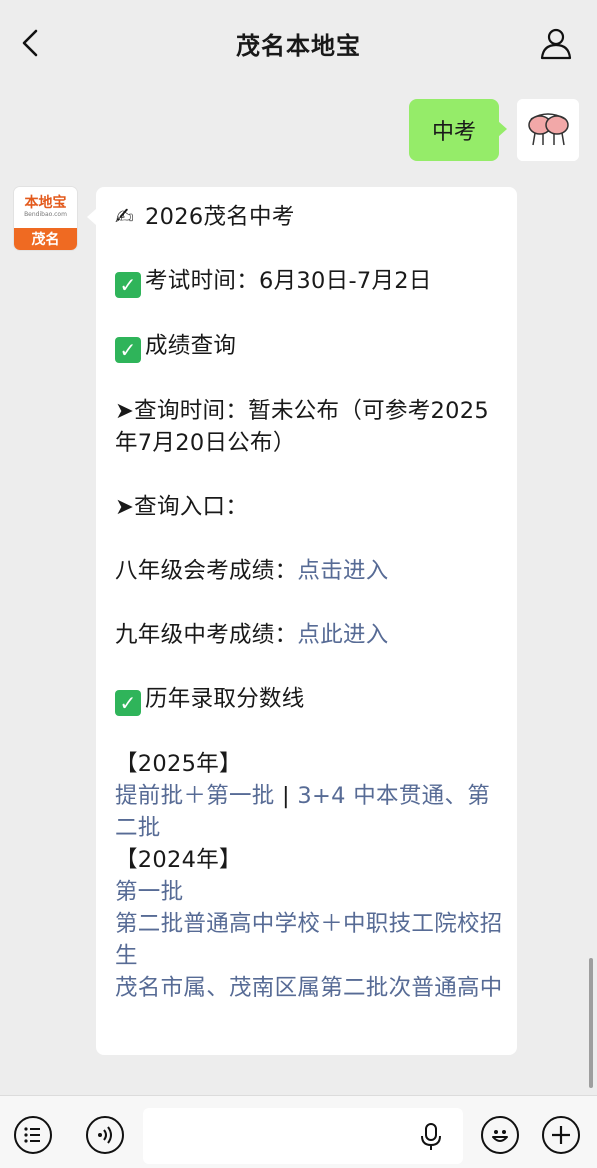 This screenshot has width=597, height=1168. Describe the element at coordinates (45, 239) in the screenshot. I see `avatar-city: 茂名` at that location.